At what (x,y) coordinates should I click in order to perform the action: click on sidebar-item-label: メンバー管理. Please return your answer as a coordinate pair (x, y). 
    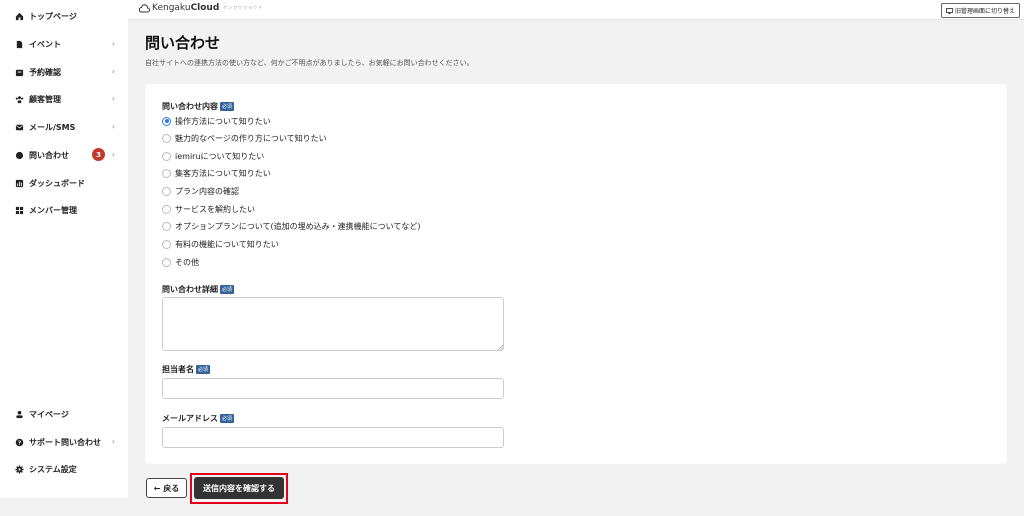
    Looking at the image, I should click on (53, 210).